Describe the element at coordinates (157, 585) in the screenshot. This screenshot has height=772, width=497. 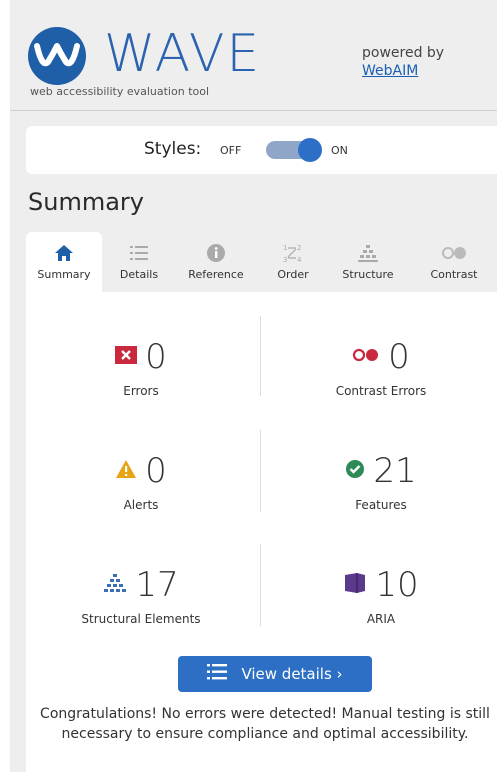
I see `structural-count: 17` at that location.